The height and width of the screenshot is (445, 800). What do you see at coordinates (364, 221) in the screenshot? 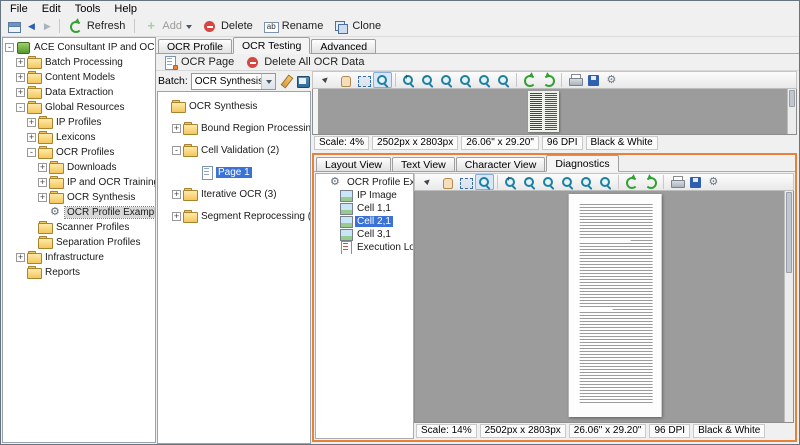
I see `diag-item-cell-2-1: Cell 2,1` at bounding box center [364, 221].